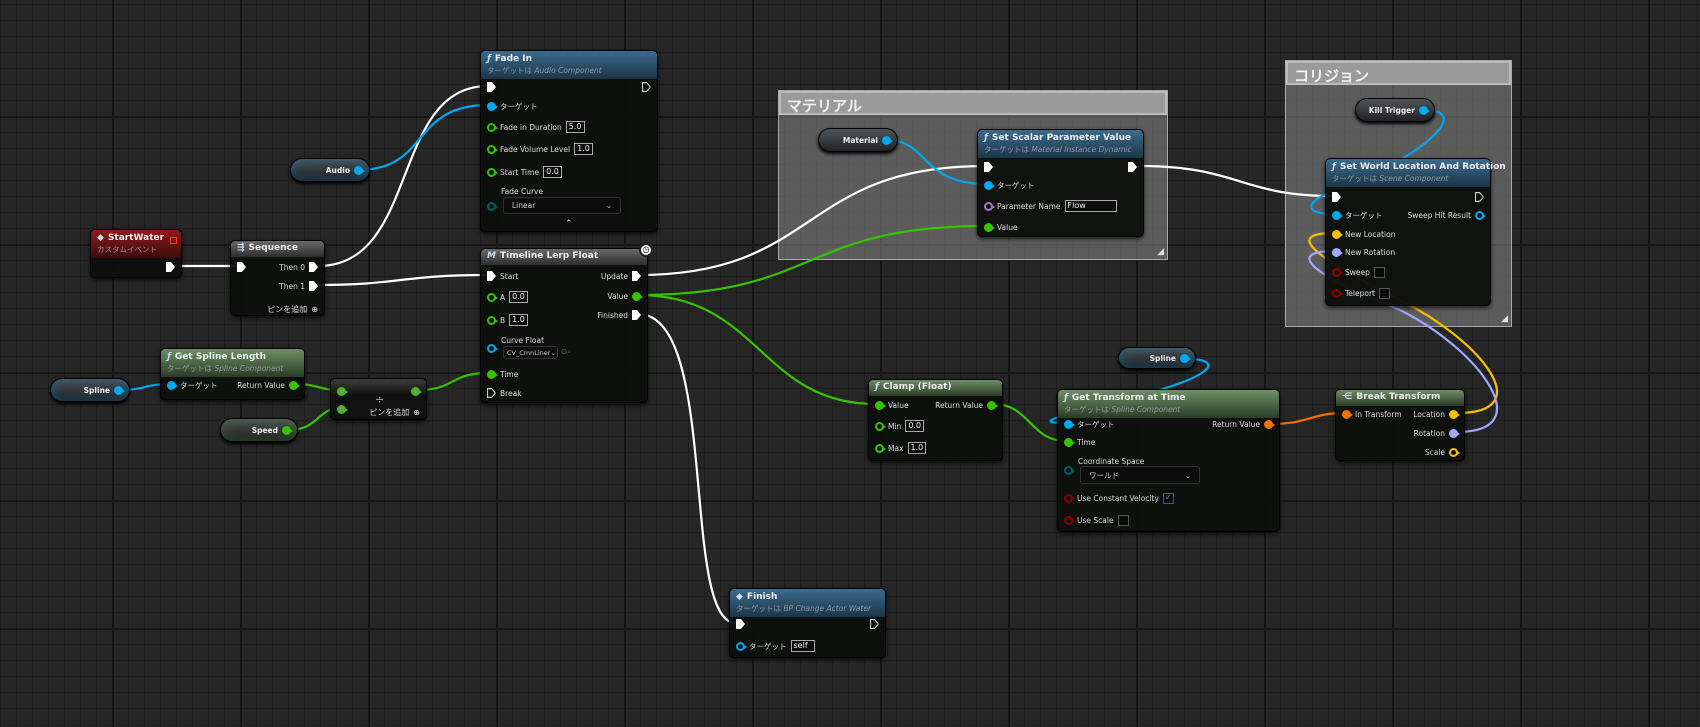  Describe the element at coordinates (1069, 520) in the screenshot. I see `use-scale-pin` at that location.